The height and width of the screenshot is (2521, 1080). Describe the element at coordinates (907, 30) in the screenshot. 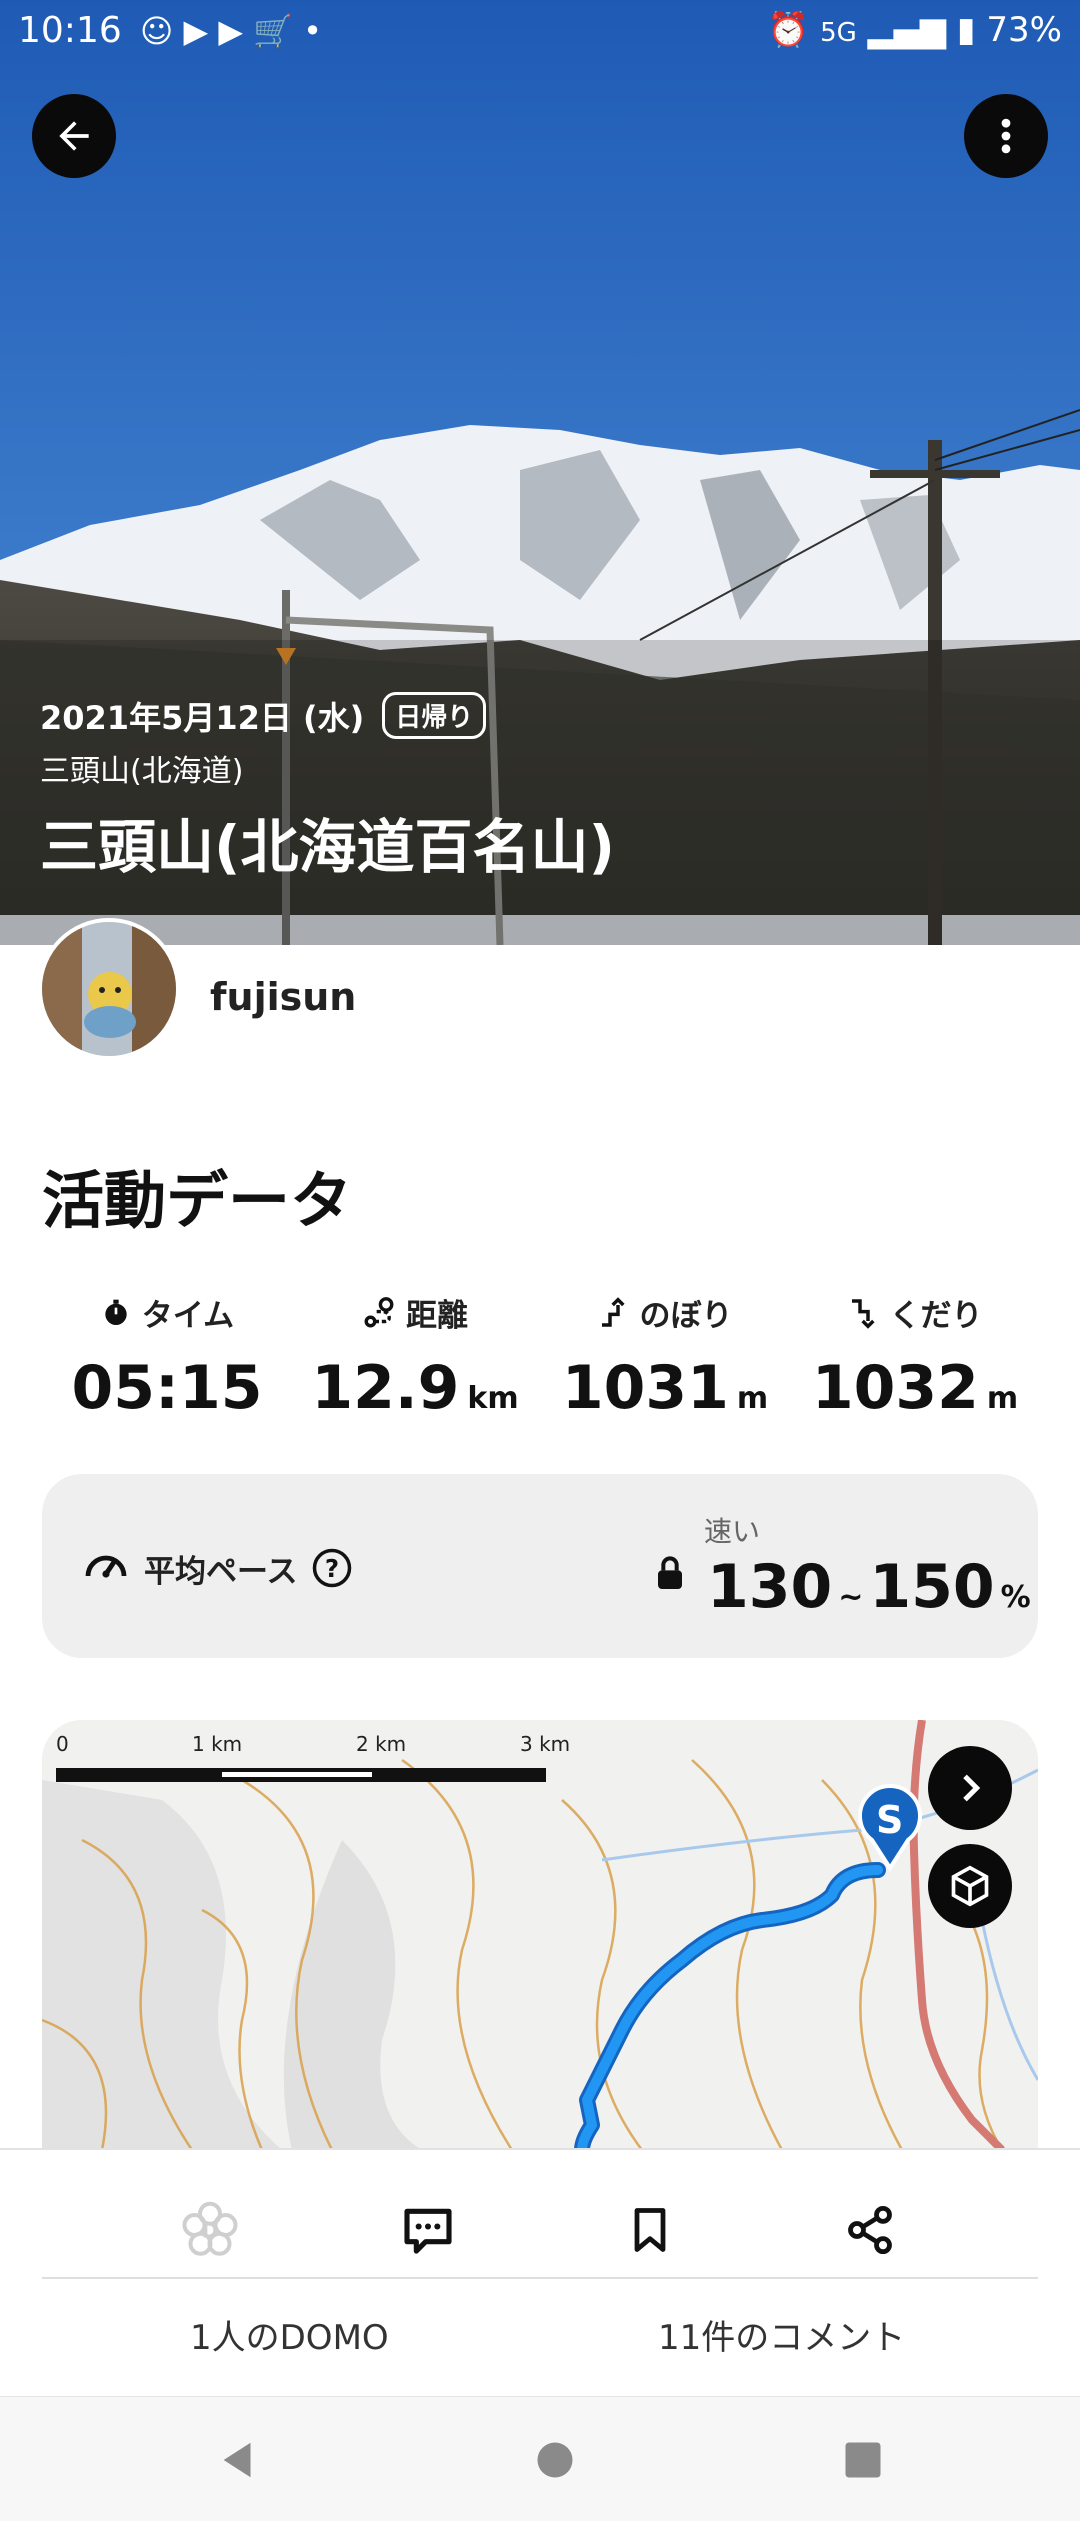

I see `signal-icon: ▂▄▆` at that location.